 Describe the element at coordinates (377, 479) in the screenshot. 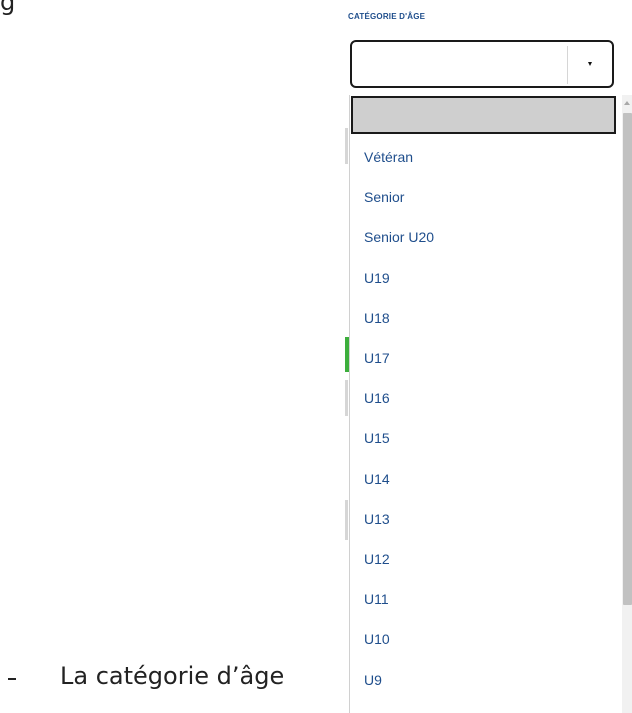

I see `dropdown-option: U14` at that location.